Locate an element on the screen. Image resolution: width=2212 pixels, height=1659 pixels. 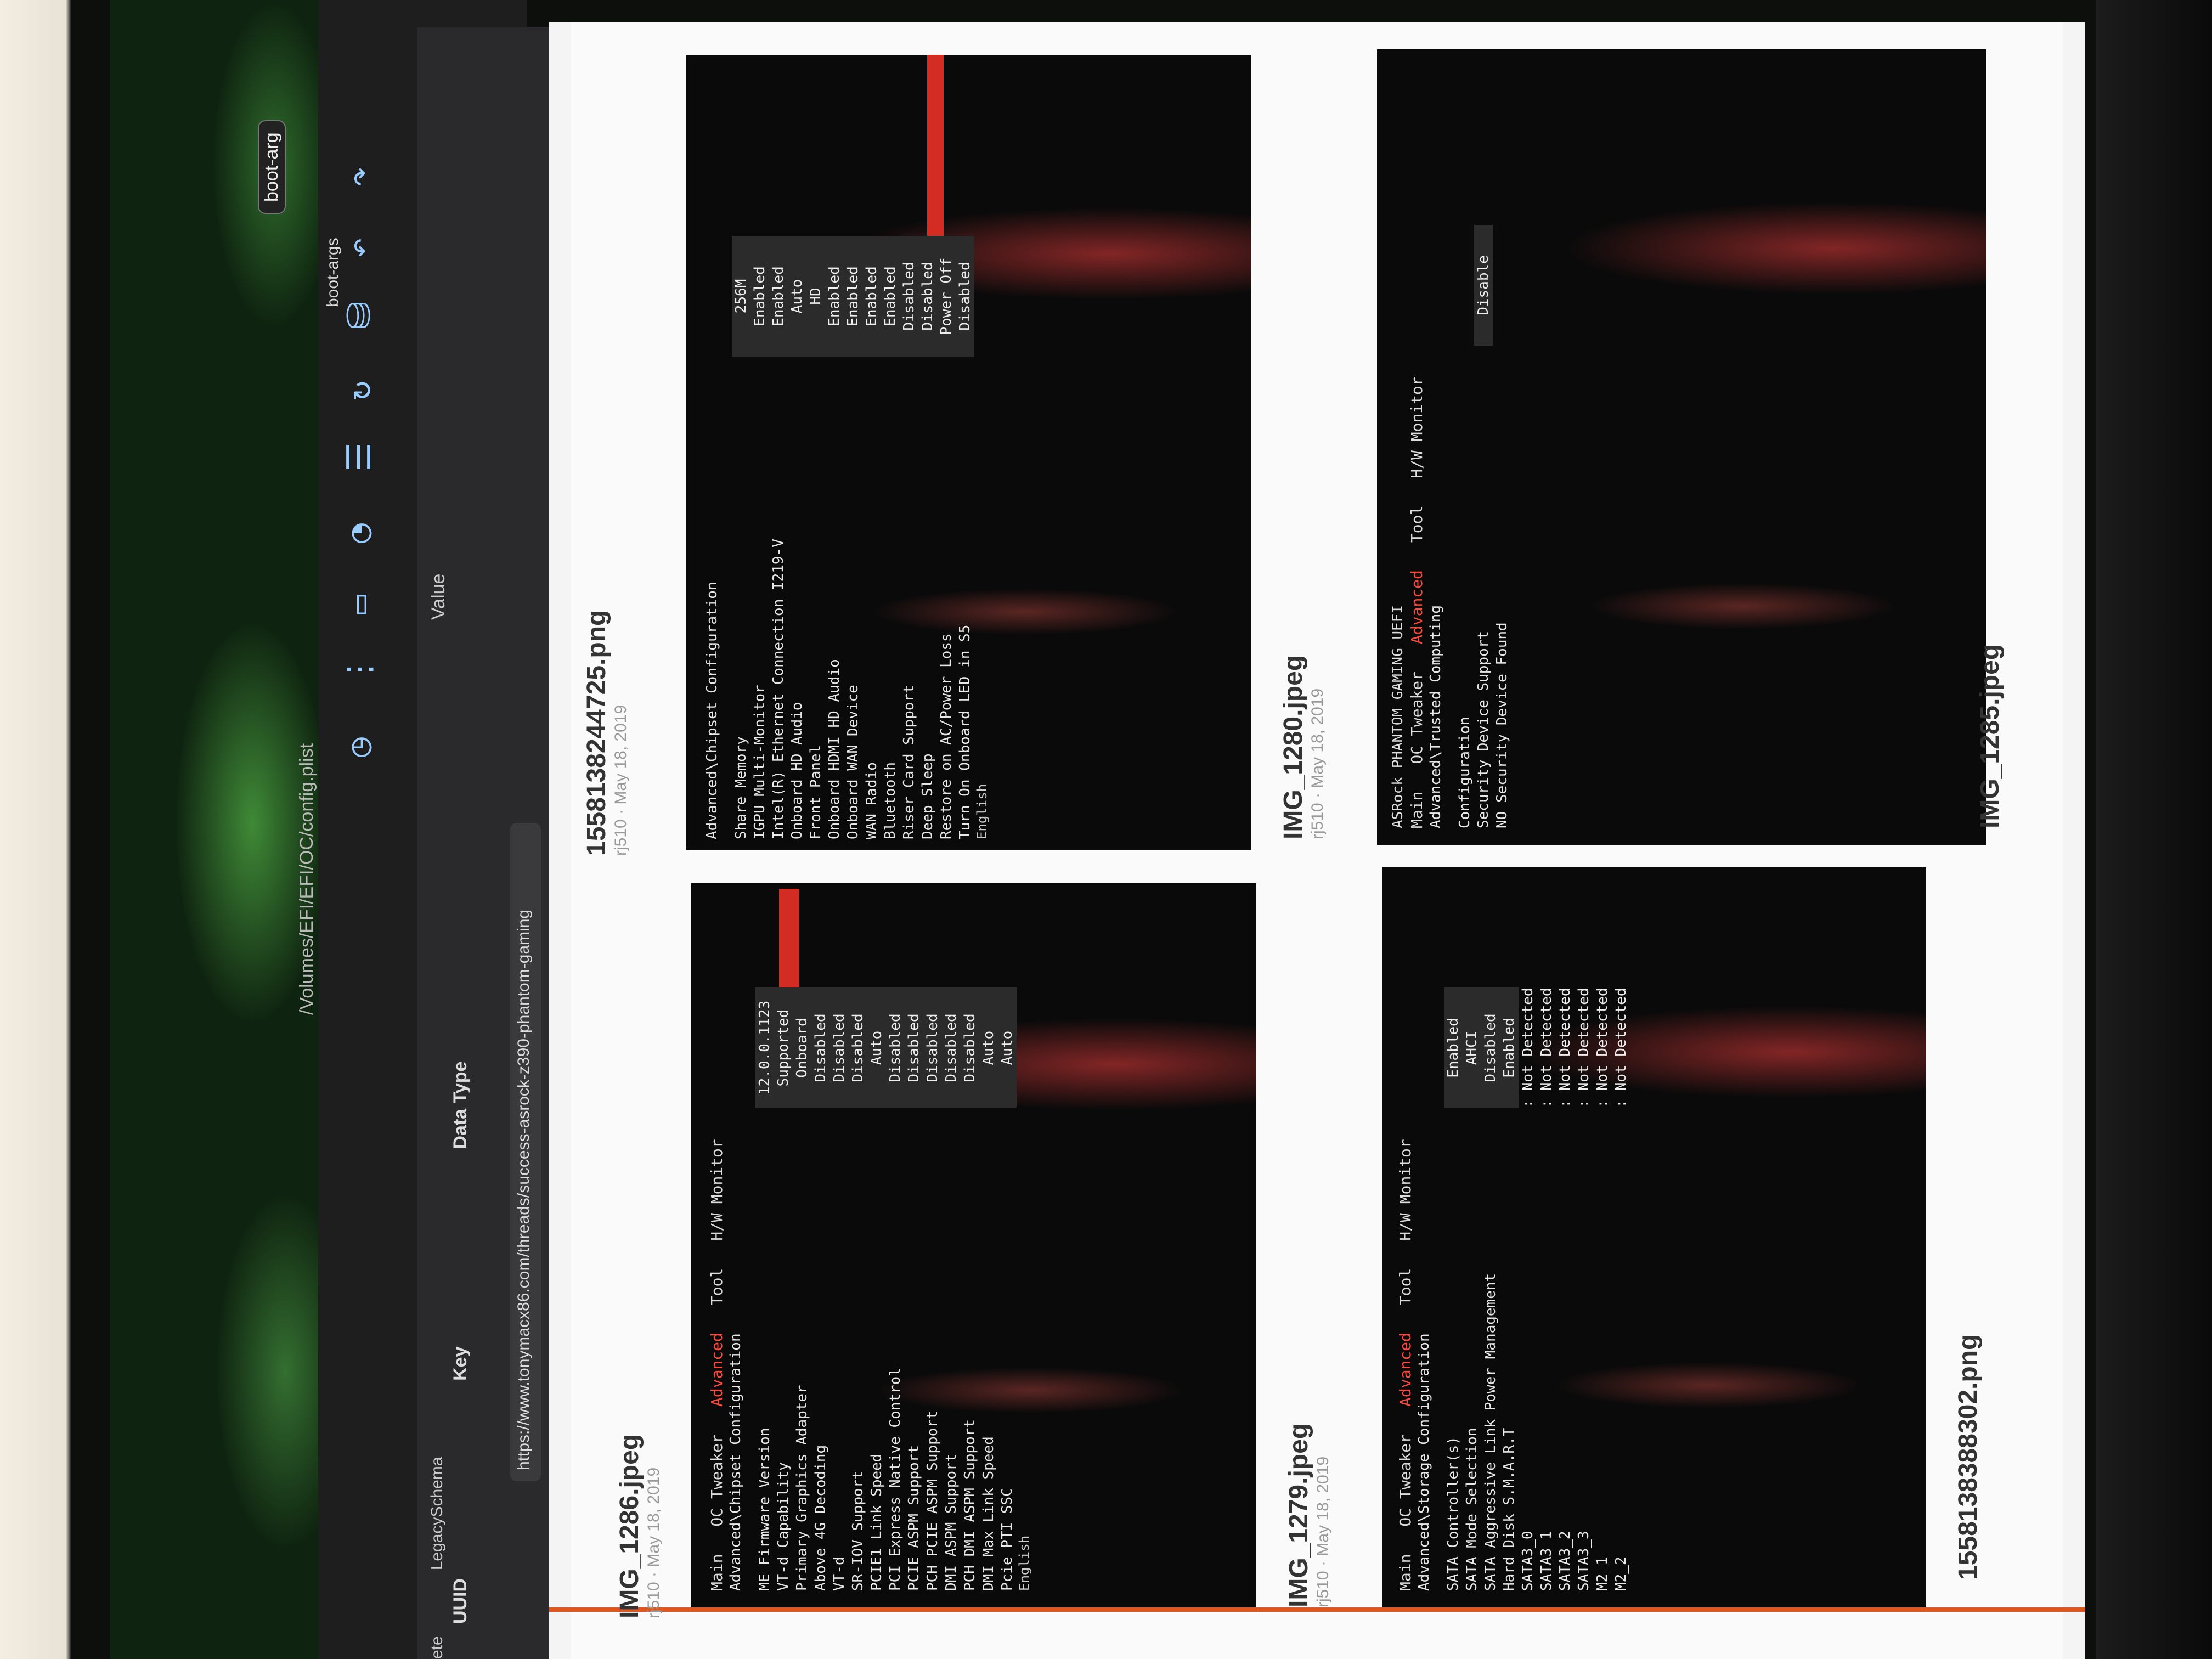
undo-icon: ↶ is located at coordinates (359, 238).